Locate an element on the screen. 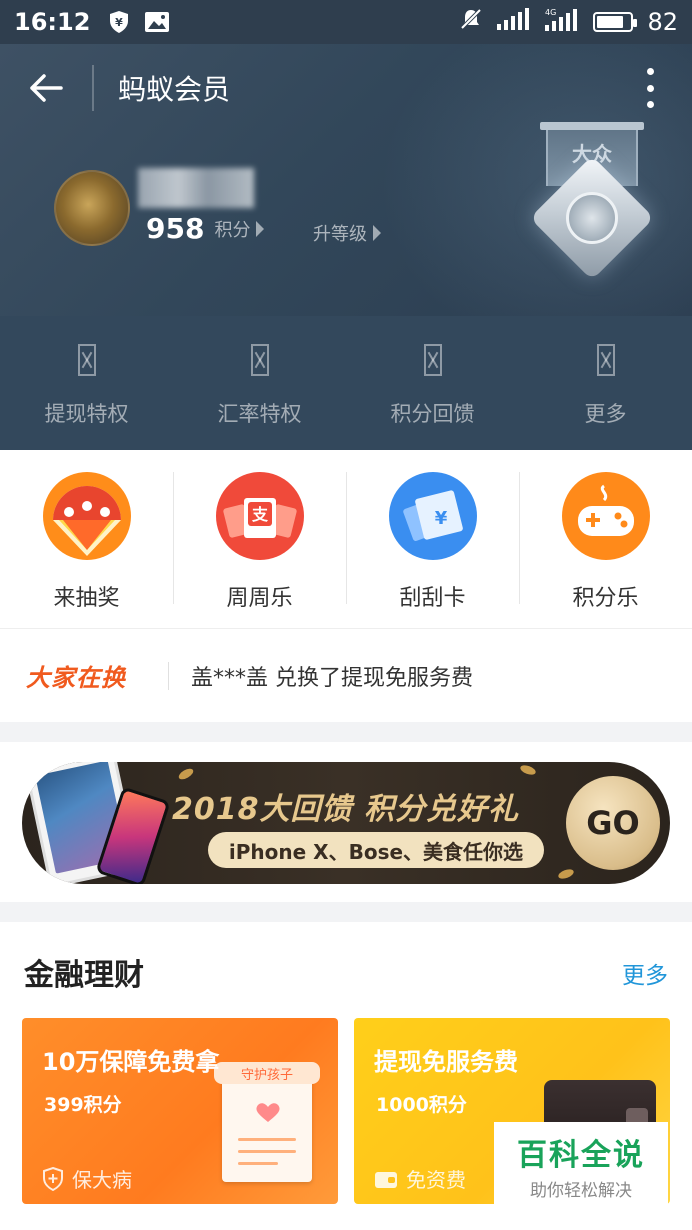 This screenshot has width=692, height=1230. card-tag-label: 保大病 is located at coordinates (102, 1180).